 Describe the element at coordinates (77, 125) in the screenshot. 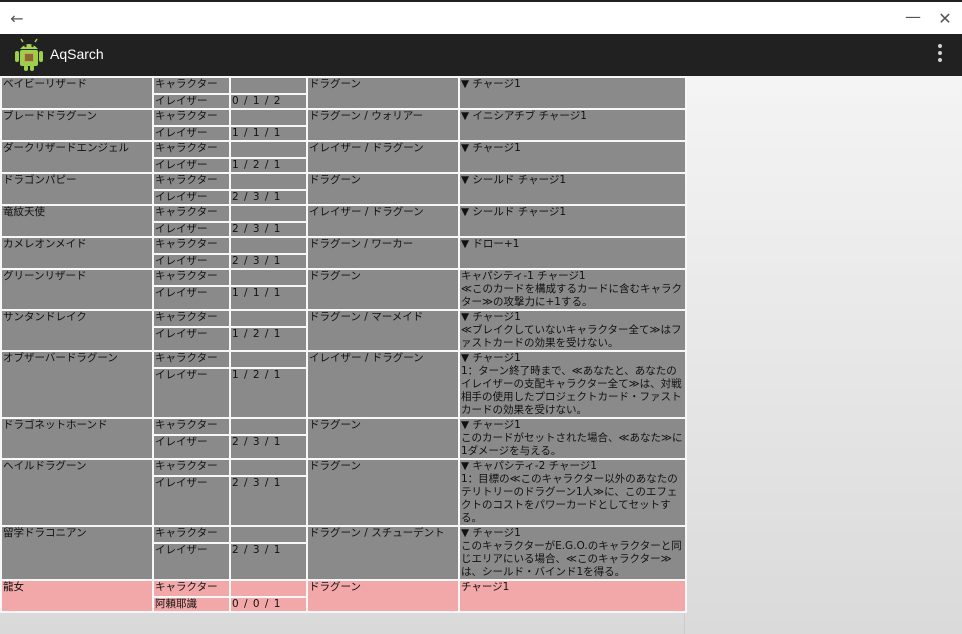

I see `card-name: ブレードドラグーン` at that location.